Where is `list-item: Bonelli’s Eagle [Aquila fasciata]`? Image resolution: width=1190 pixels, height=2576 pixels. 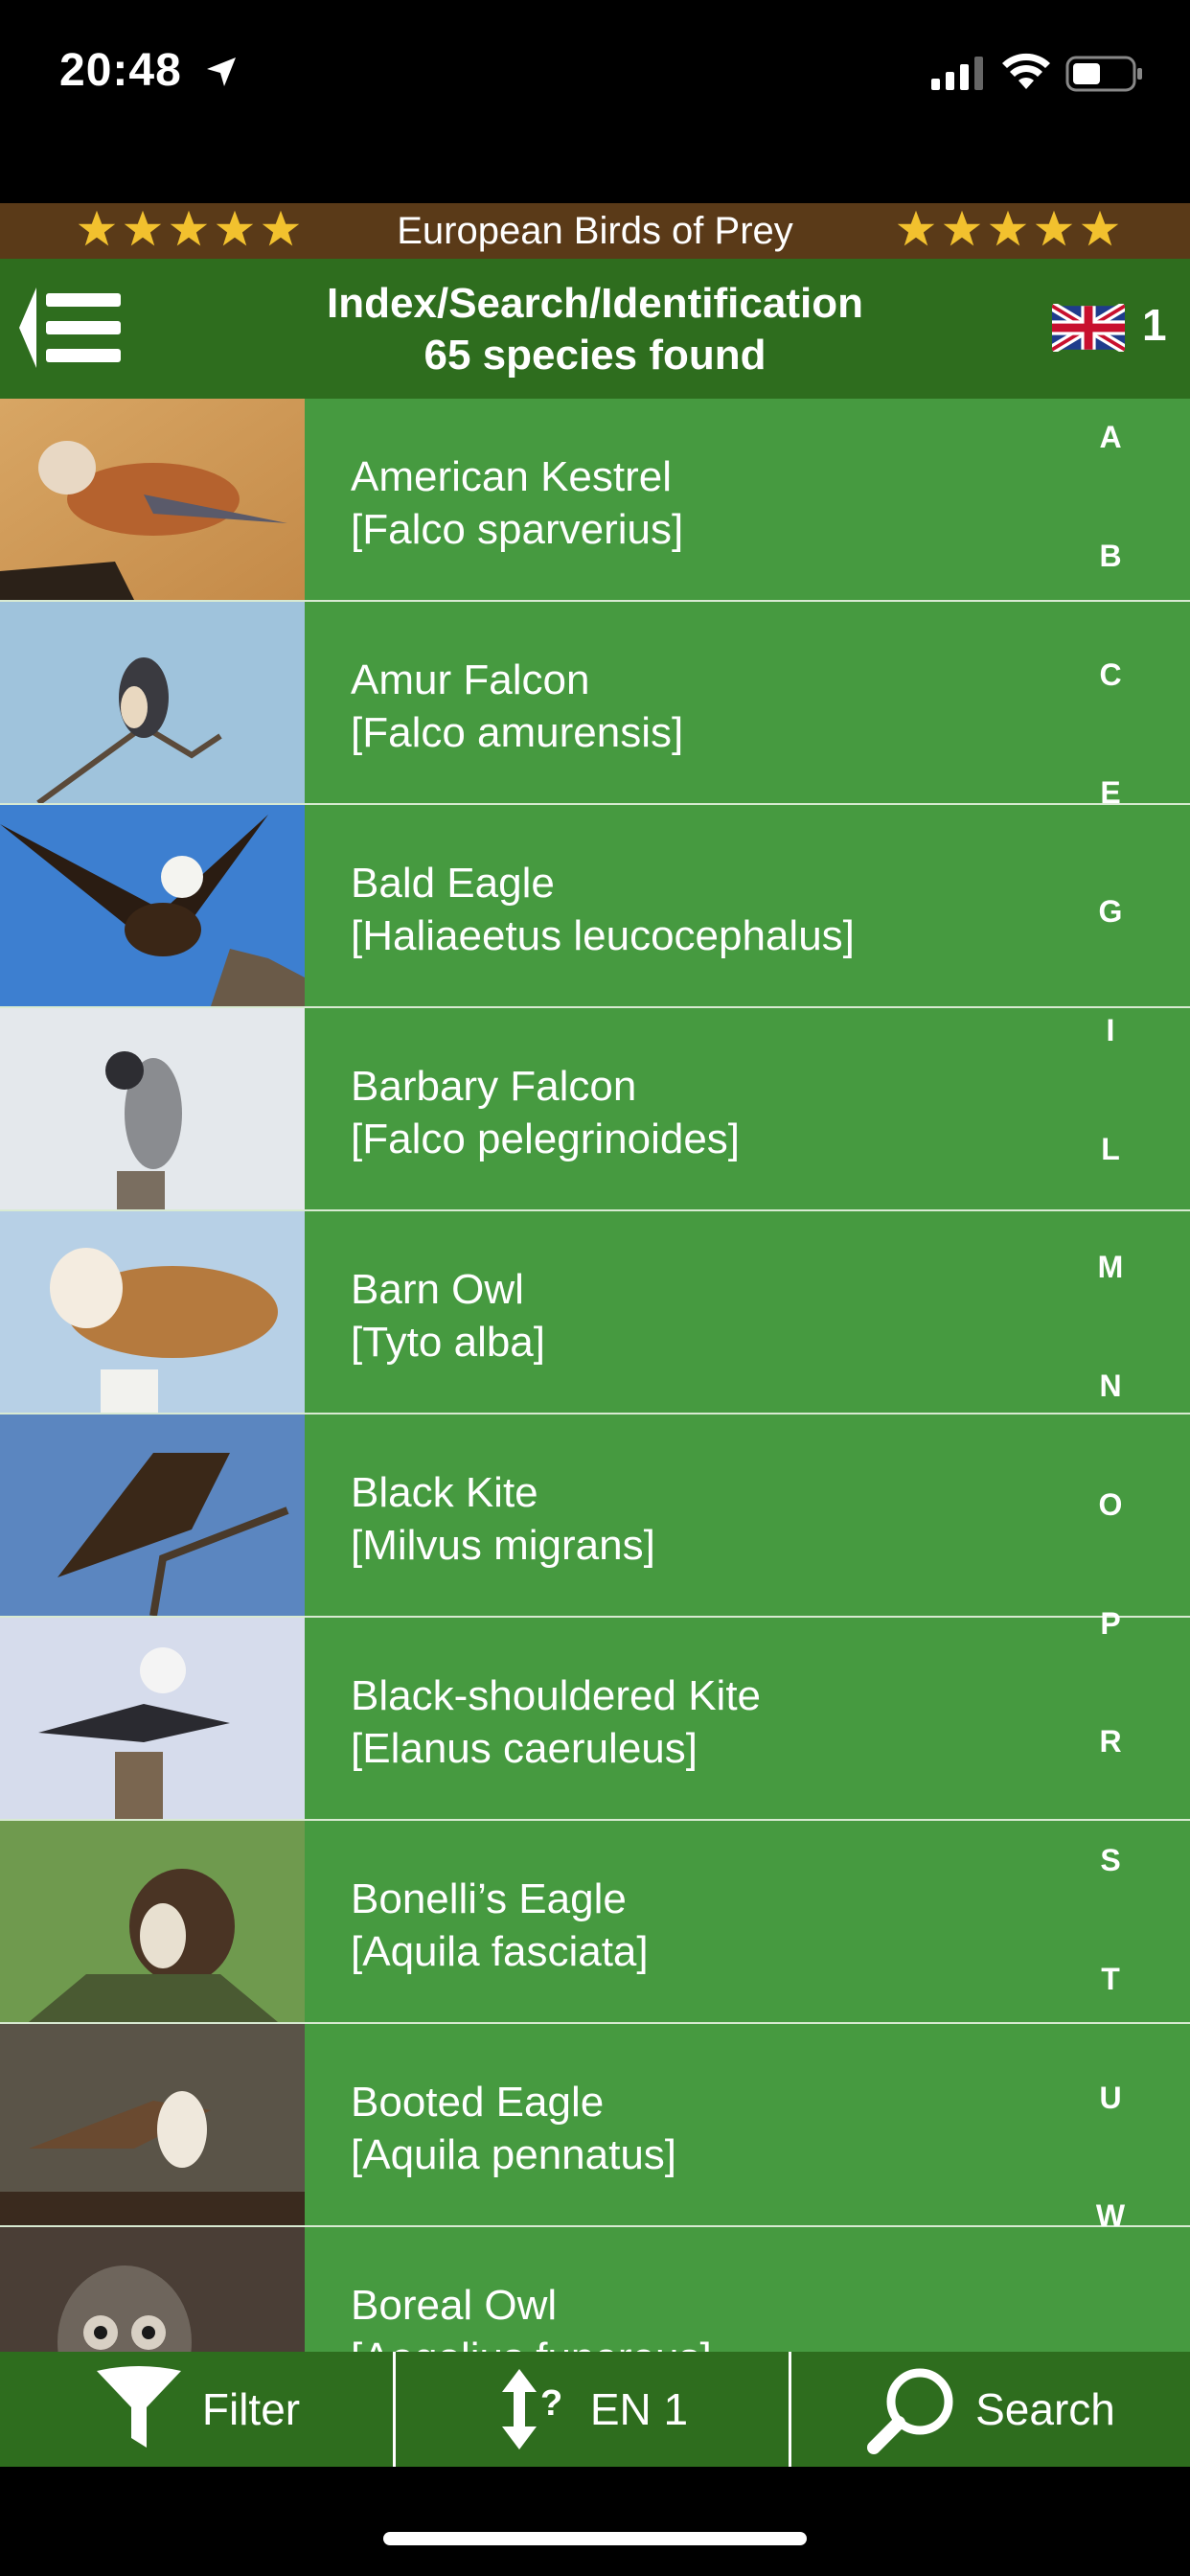 list-item: Bonelli’s Eagle [Aquila fasciata] is located at coordinates (595, 1923).